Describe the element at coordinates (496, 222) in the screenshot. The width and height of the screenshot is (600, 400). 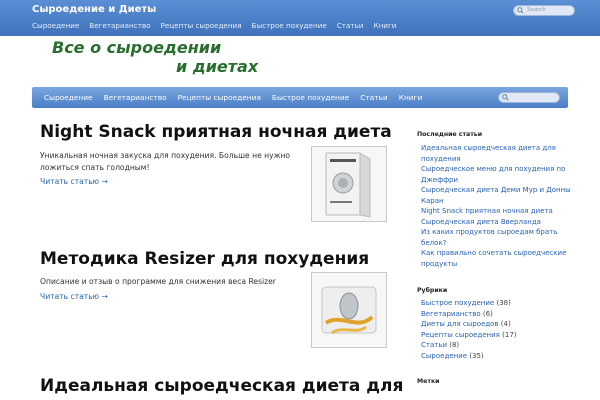
I see `recent-post-link: Сыроедческая диета Вверланда` at that location.